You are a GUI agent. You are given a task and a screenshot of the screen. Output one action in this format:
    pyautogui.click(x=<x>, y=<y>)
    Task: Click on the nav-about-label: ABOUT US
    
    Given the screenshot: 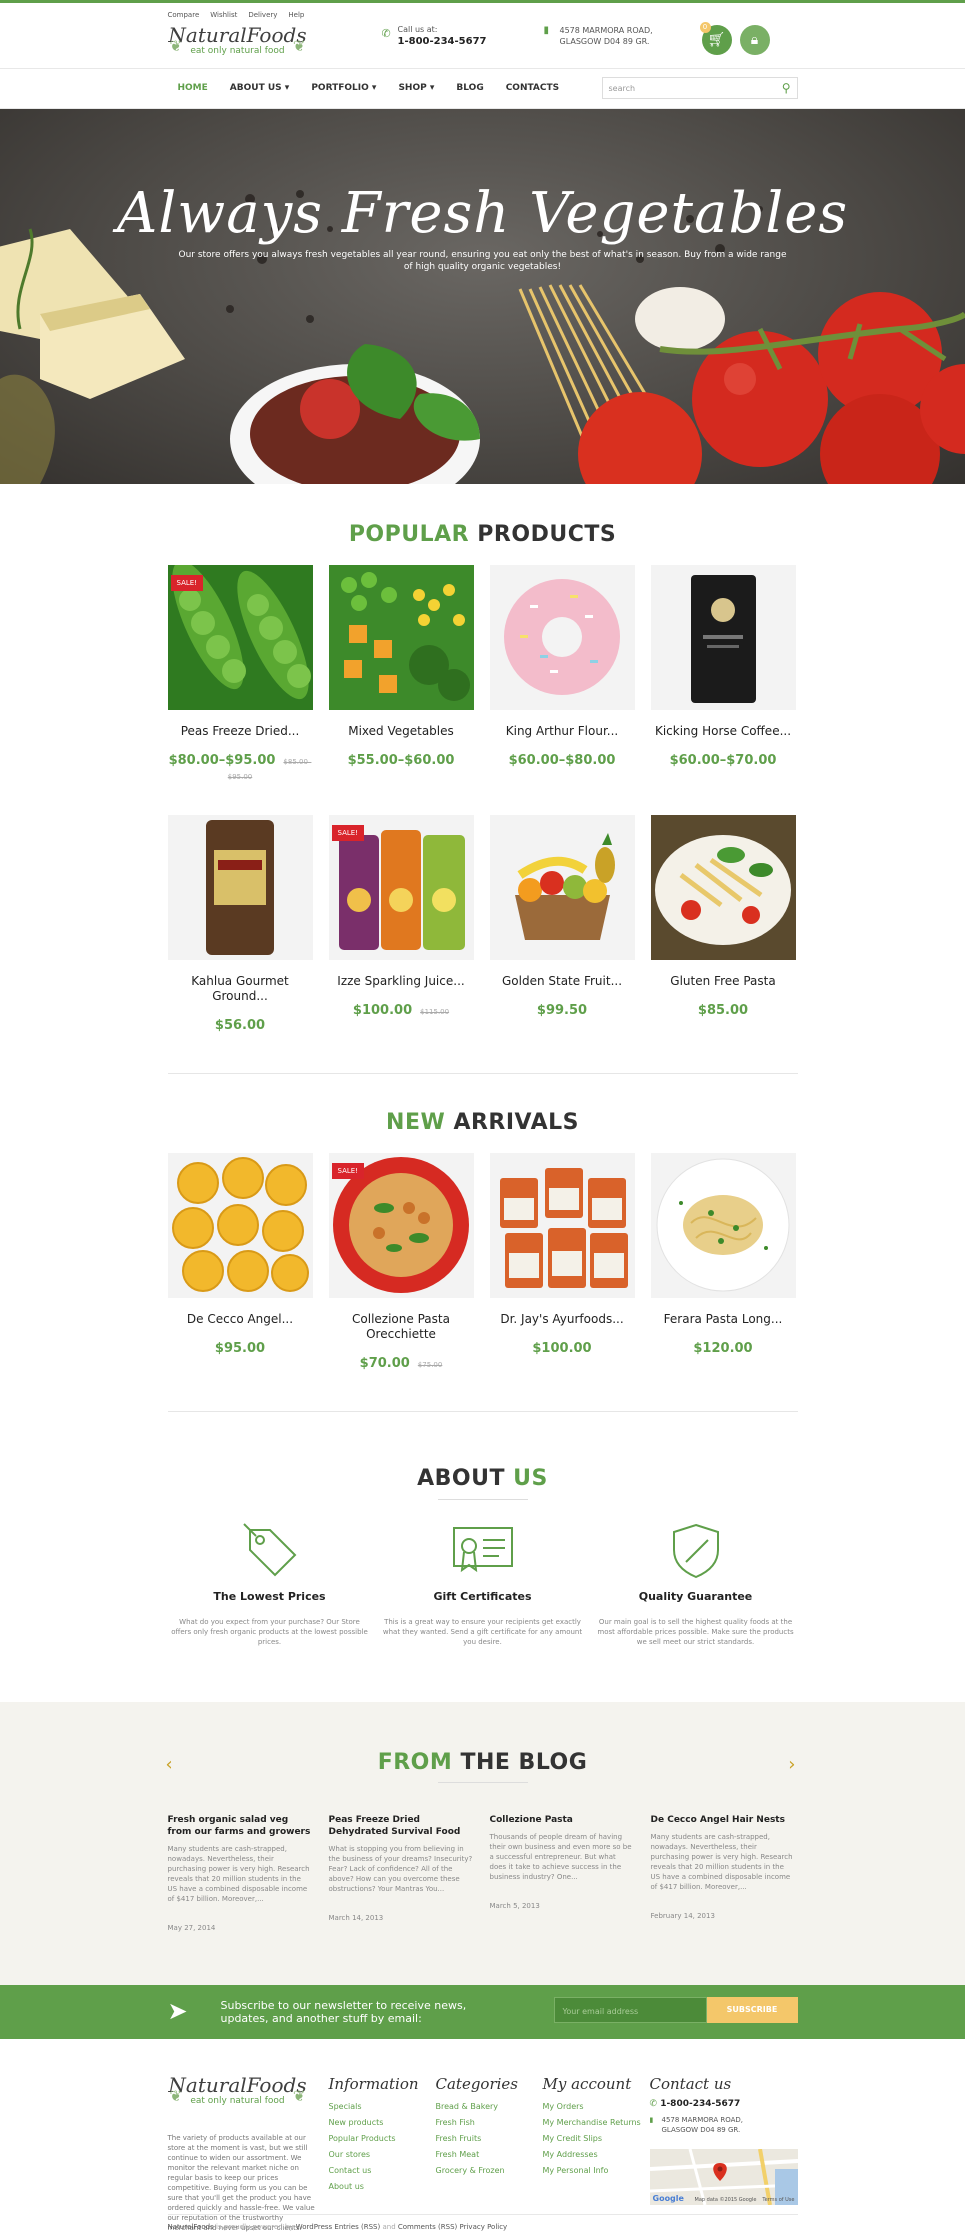 What is the action you would take?
    pyautogui.click(x=255, y=88)
    